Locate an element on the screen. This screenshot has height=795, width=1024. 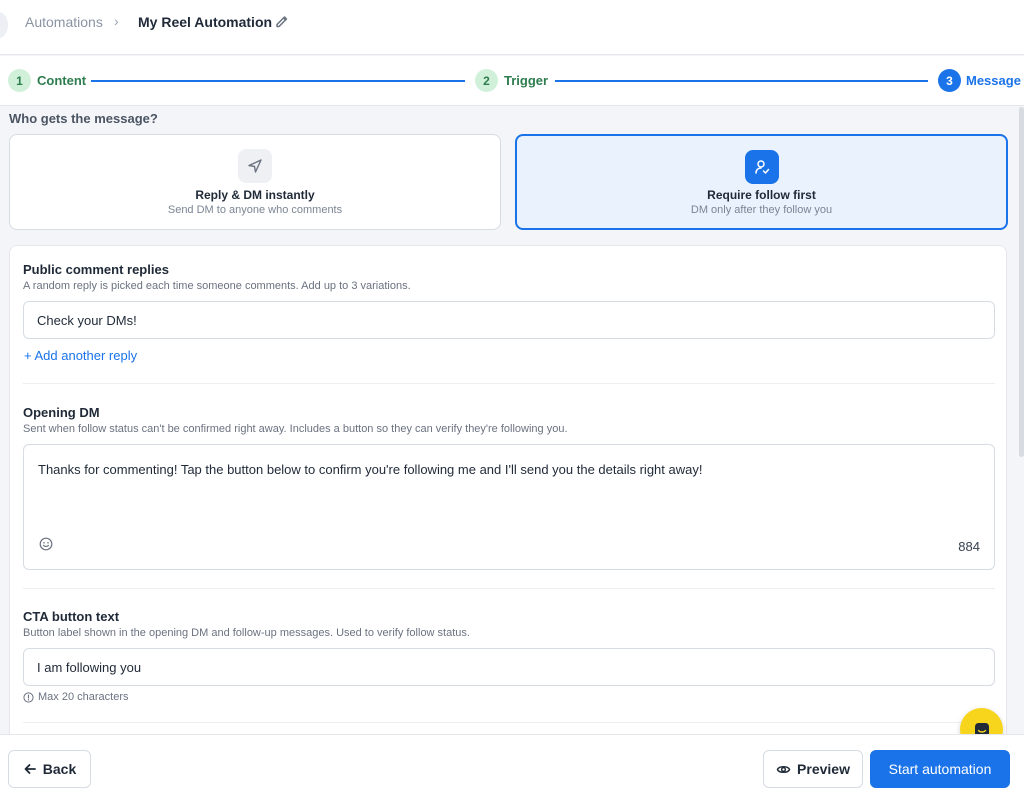
page-title: My Reel Automation is located at coordinates (205, 22).